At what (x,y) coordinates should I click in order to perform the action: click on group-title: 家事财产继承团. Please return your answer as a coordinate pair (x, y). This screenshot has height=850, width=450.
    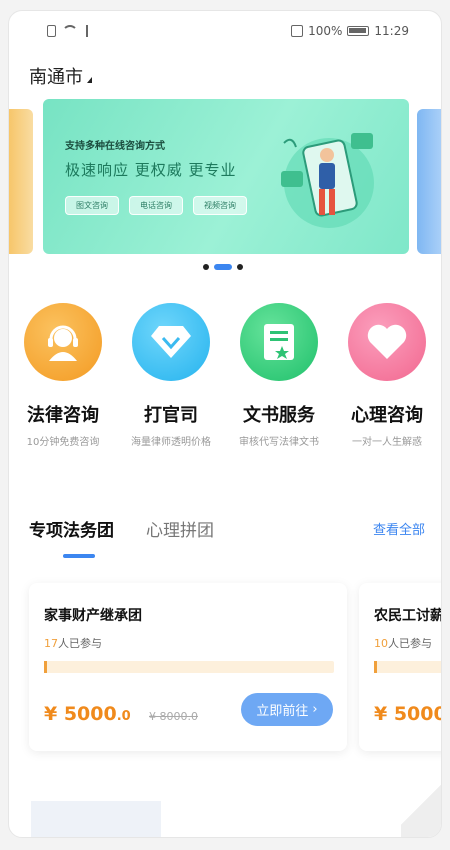
    Looking at the image, I should click on (93, 616).